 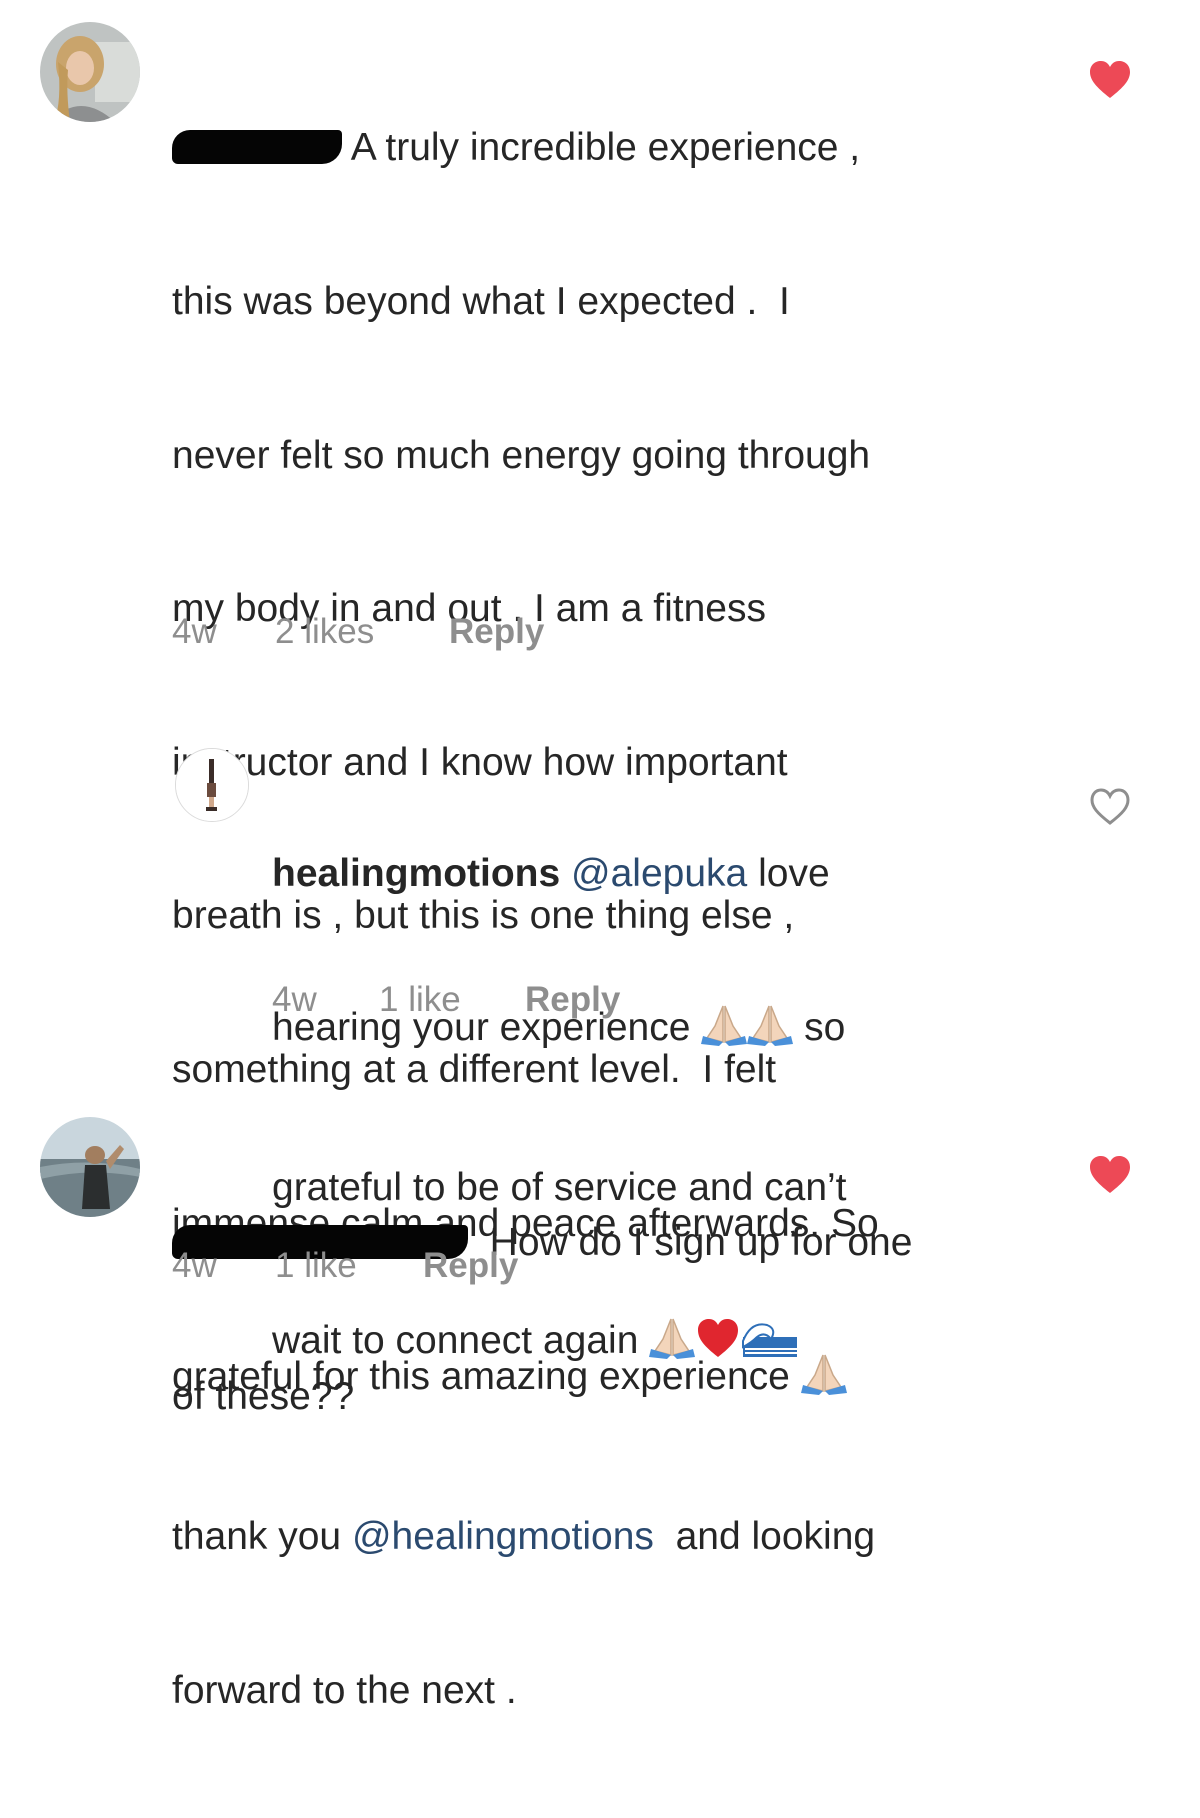 I want to click on heart-outline-icon, so click(x=1110, y=807).